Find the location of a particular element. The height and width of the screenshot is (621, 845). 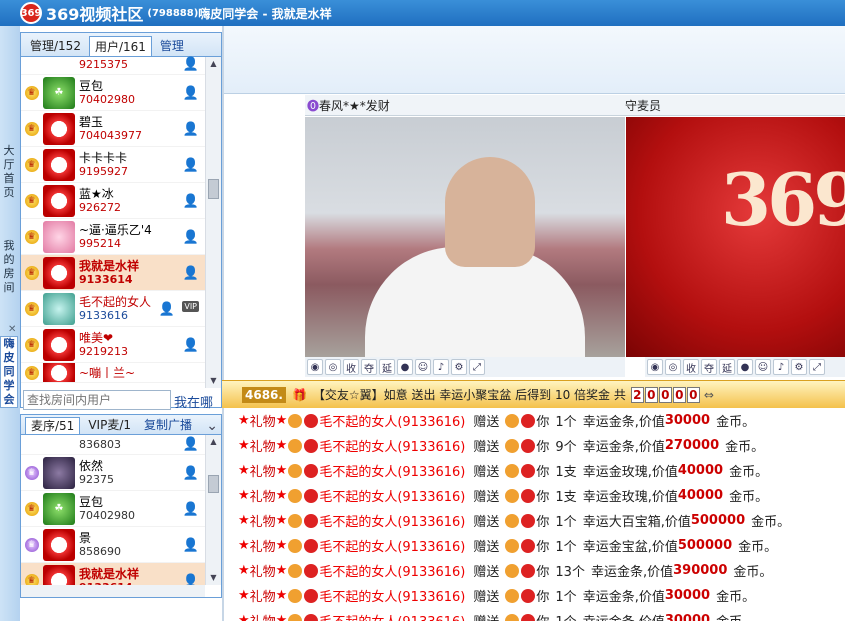

notice-count: 4686. is located at coordinates (264, 394).